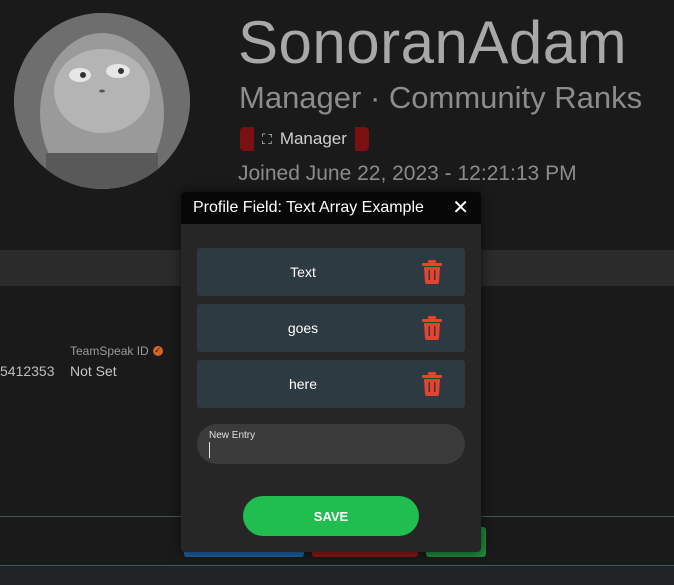 This screenshot has width=674, height=585. I want to click on arrows-icon: ⛶, so click(267, 138).